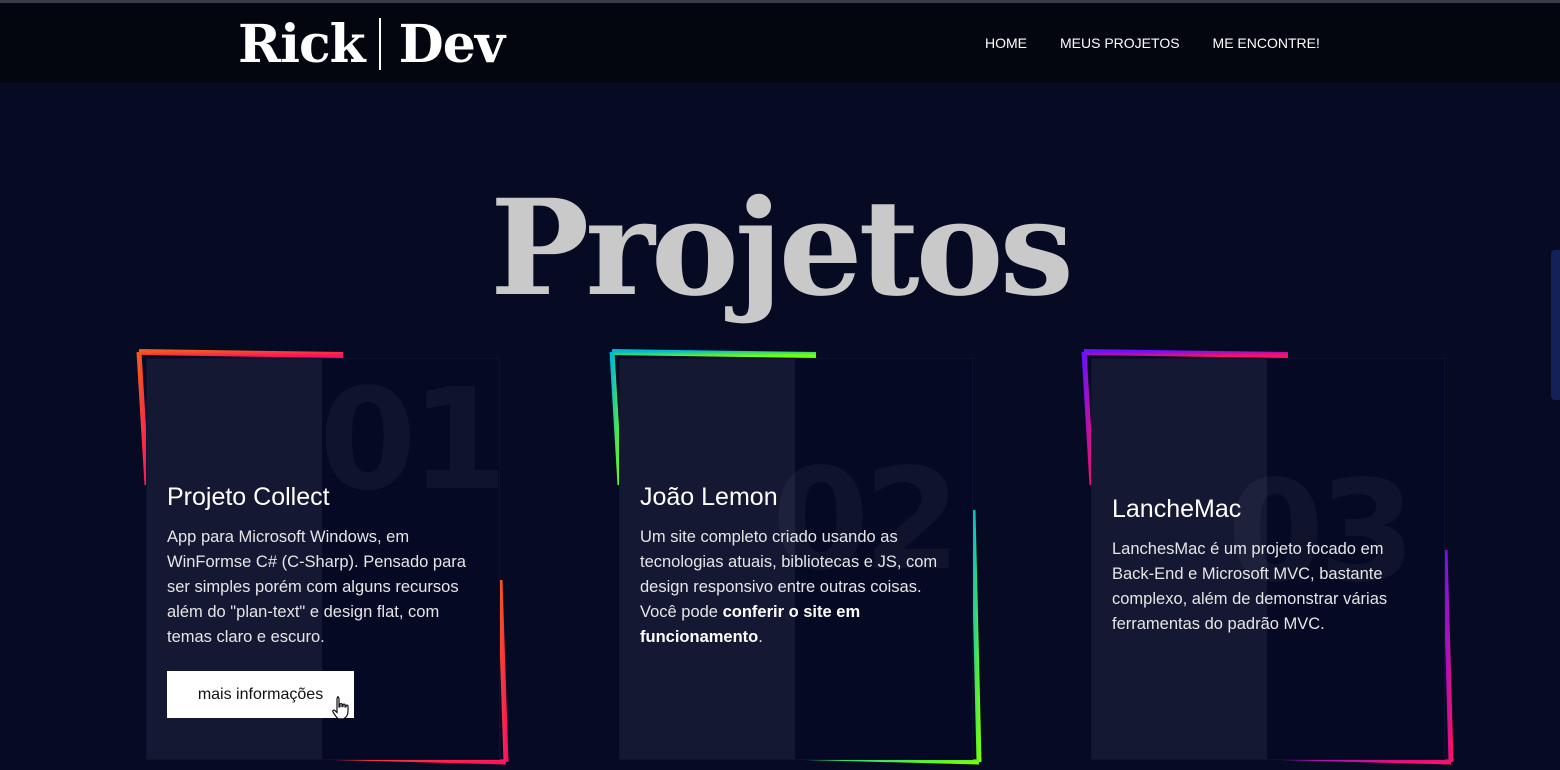 Image resolution: width=1560 pixels, height=770 pixels. What do you see at coordinates (709, 497) in the screenshot?
I see `card-2-title: João Lemon` at bounding box center [709, 497].